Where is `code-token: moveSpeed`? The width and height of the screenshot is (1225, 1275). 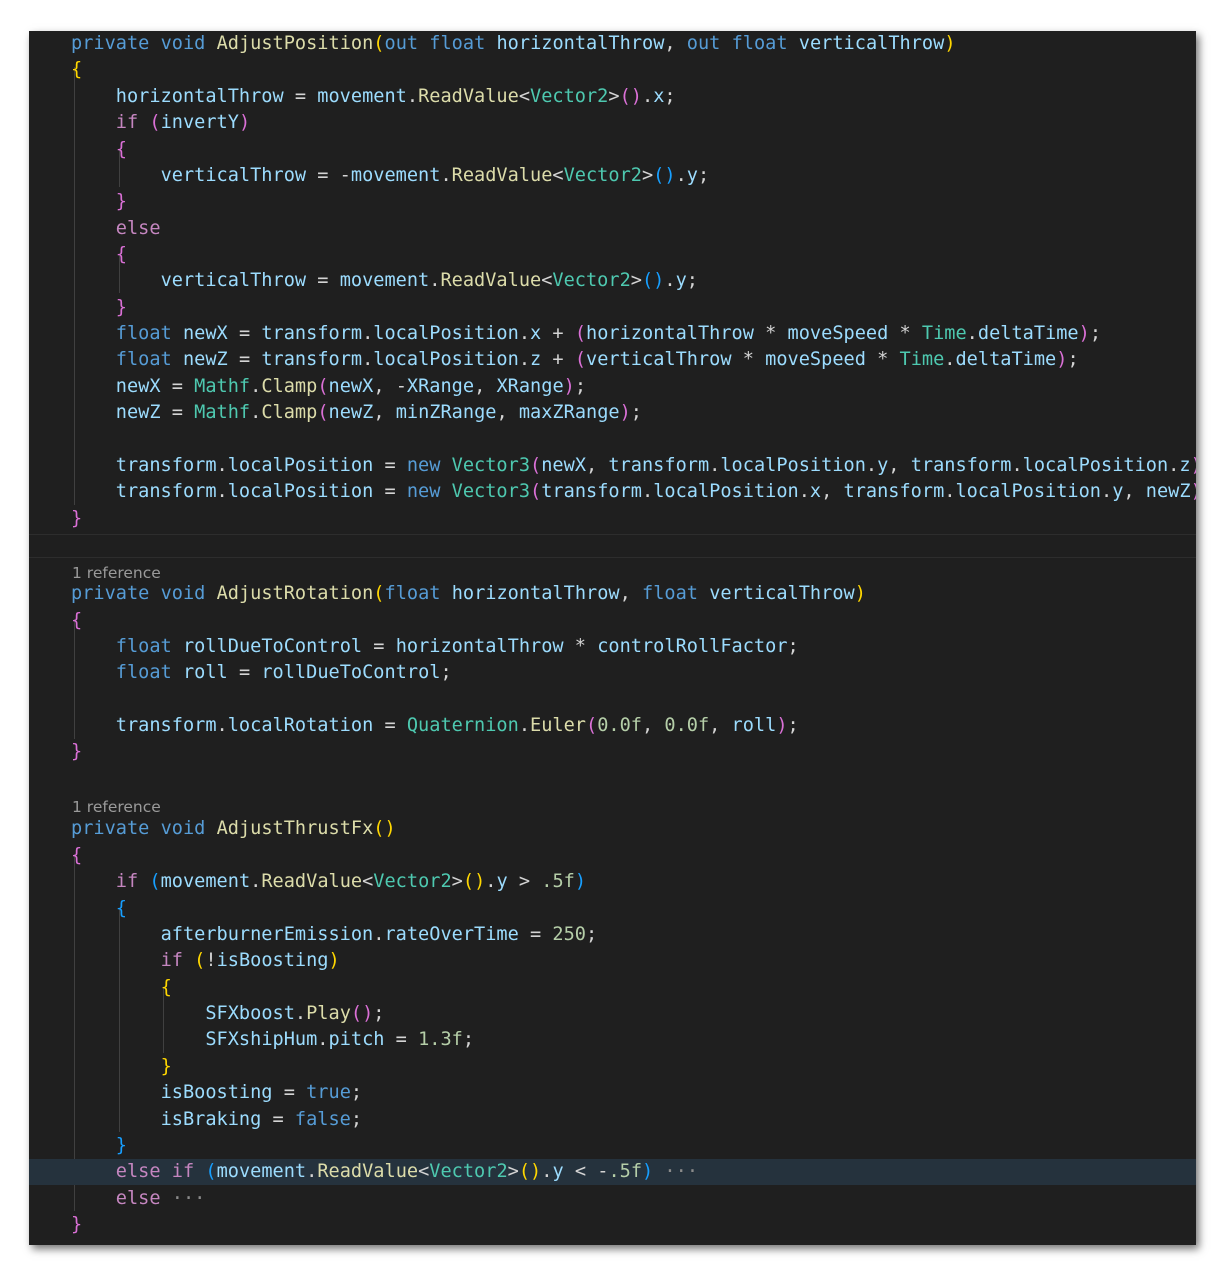 code-token: moveSpeed is located at coordinates (838, 333).